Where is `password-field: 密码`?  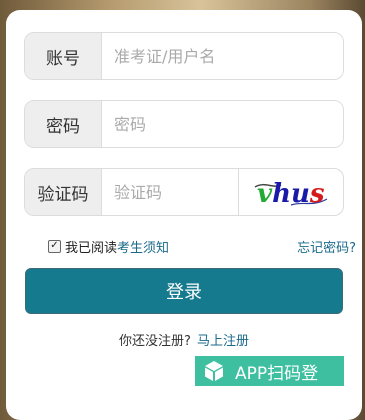
password-field: 密码 is located at coordinates (184, 124).